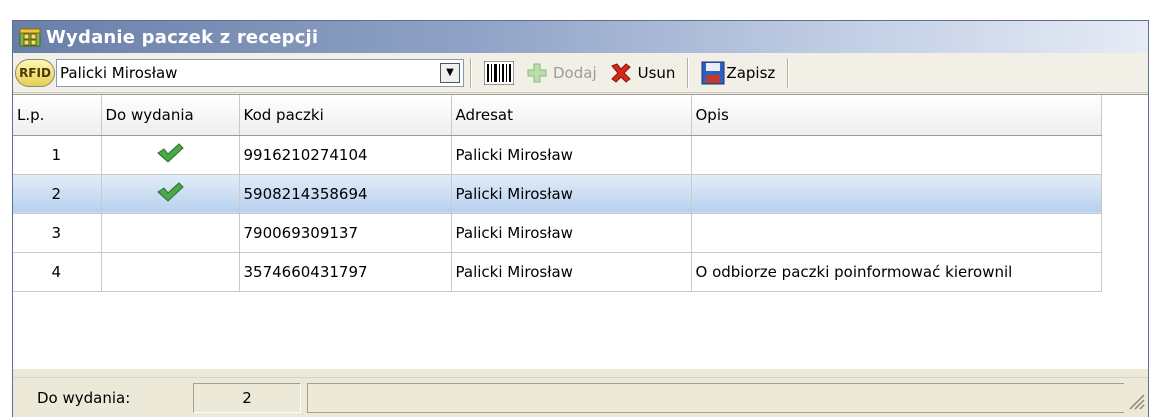 This screenshot has width=1149, height=417. I want to click on save-label: Zapisz, so click(751, 72).